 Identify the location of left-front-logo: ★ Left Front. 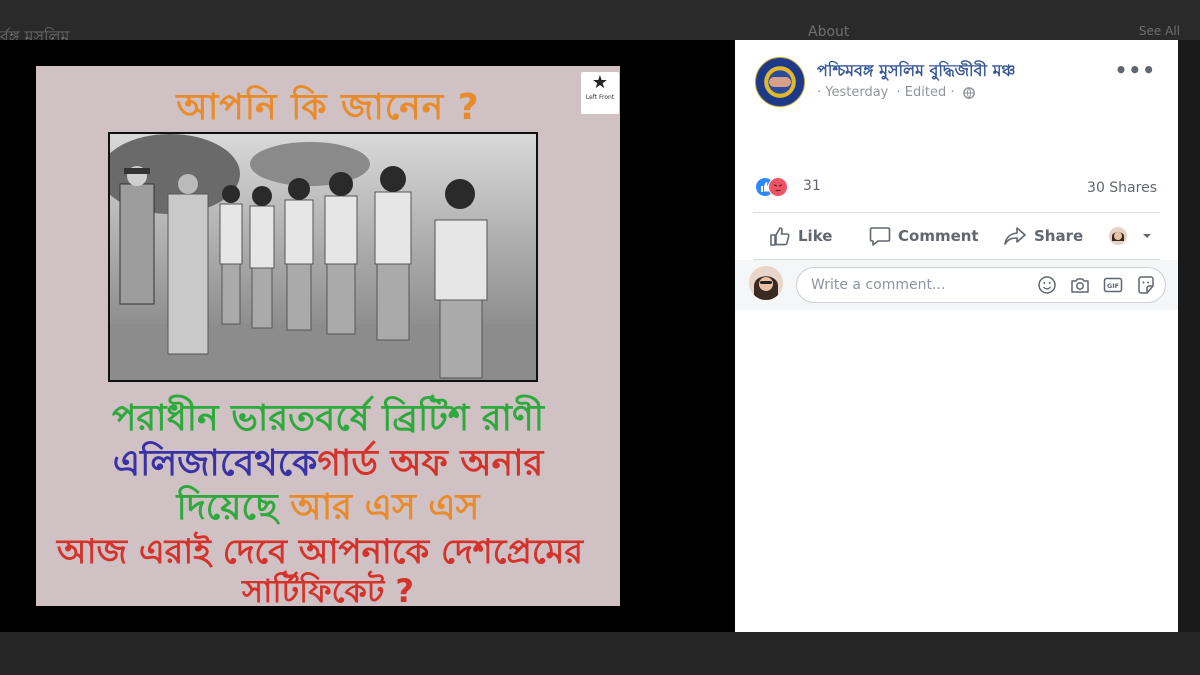
(600, 93).